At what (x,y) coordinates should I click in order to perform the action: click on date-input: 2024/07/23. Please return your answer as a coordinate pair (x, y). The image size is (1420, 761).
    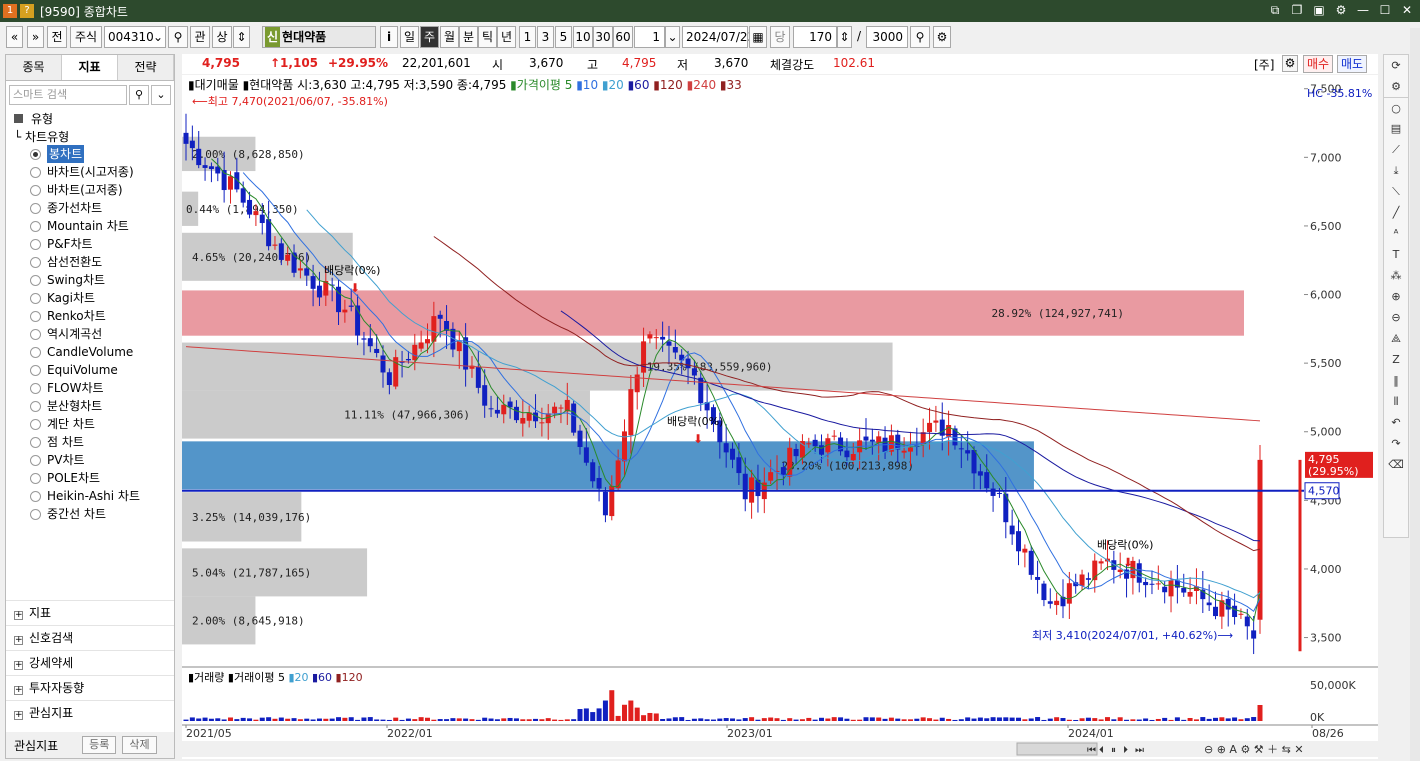
    Looking at the image, I should click on (718, 37).